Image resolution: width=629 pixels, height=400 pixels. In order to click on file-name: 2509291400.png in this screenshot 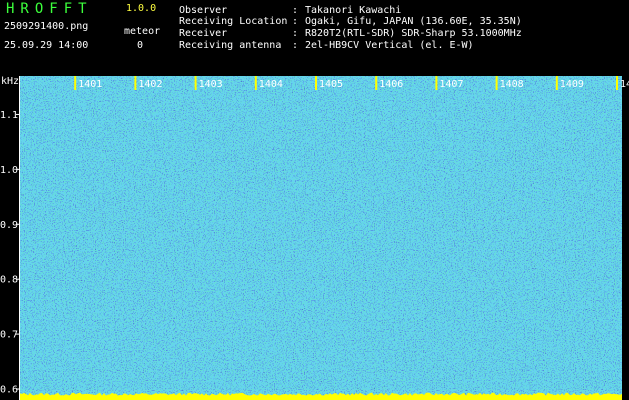, I will do `click(46, 26)`.